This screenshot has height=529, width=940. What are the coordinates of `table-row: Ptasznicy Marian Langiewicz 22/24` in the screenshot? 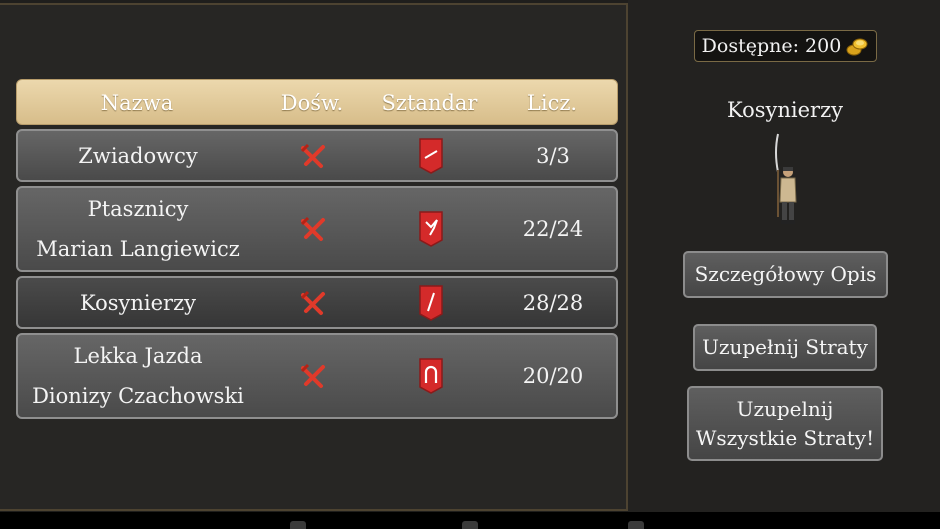 It's located at (317, 229).